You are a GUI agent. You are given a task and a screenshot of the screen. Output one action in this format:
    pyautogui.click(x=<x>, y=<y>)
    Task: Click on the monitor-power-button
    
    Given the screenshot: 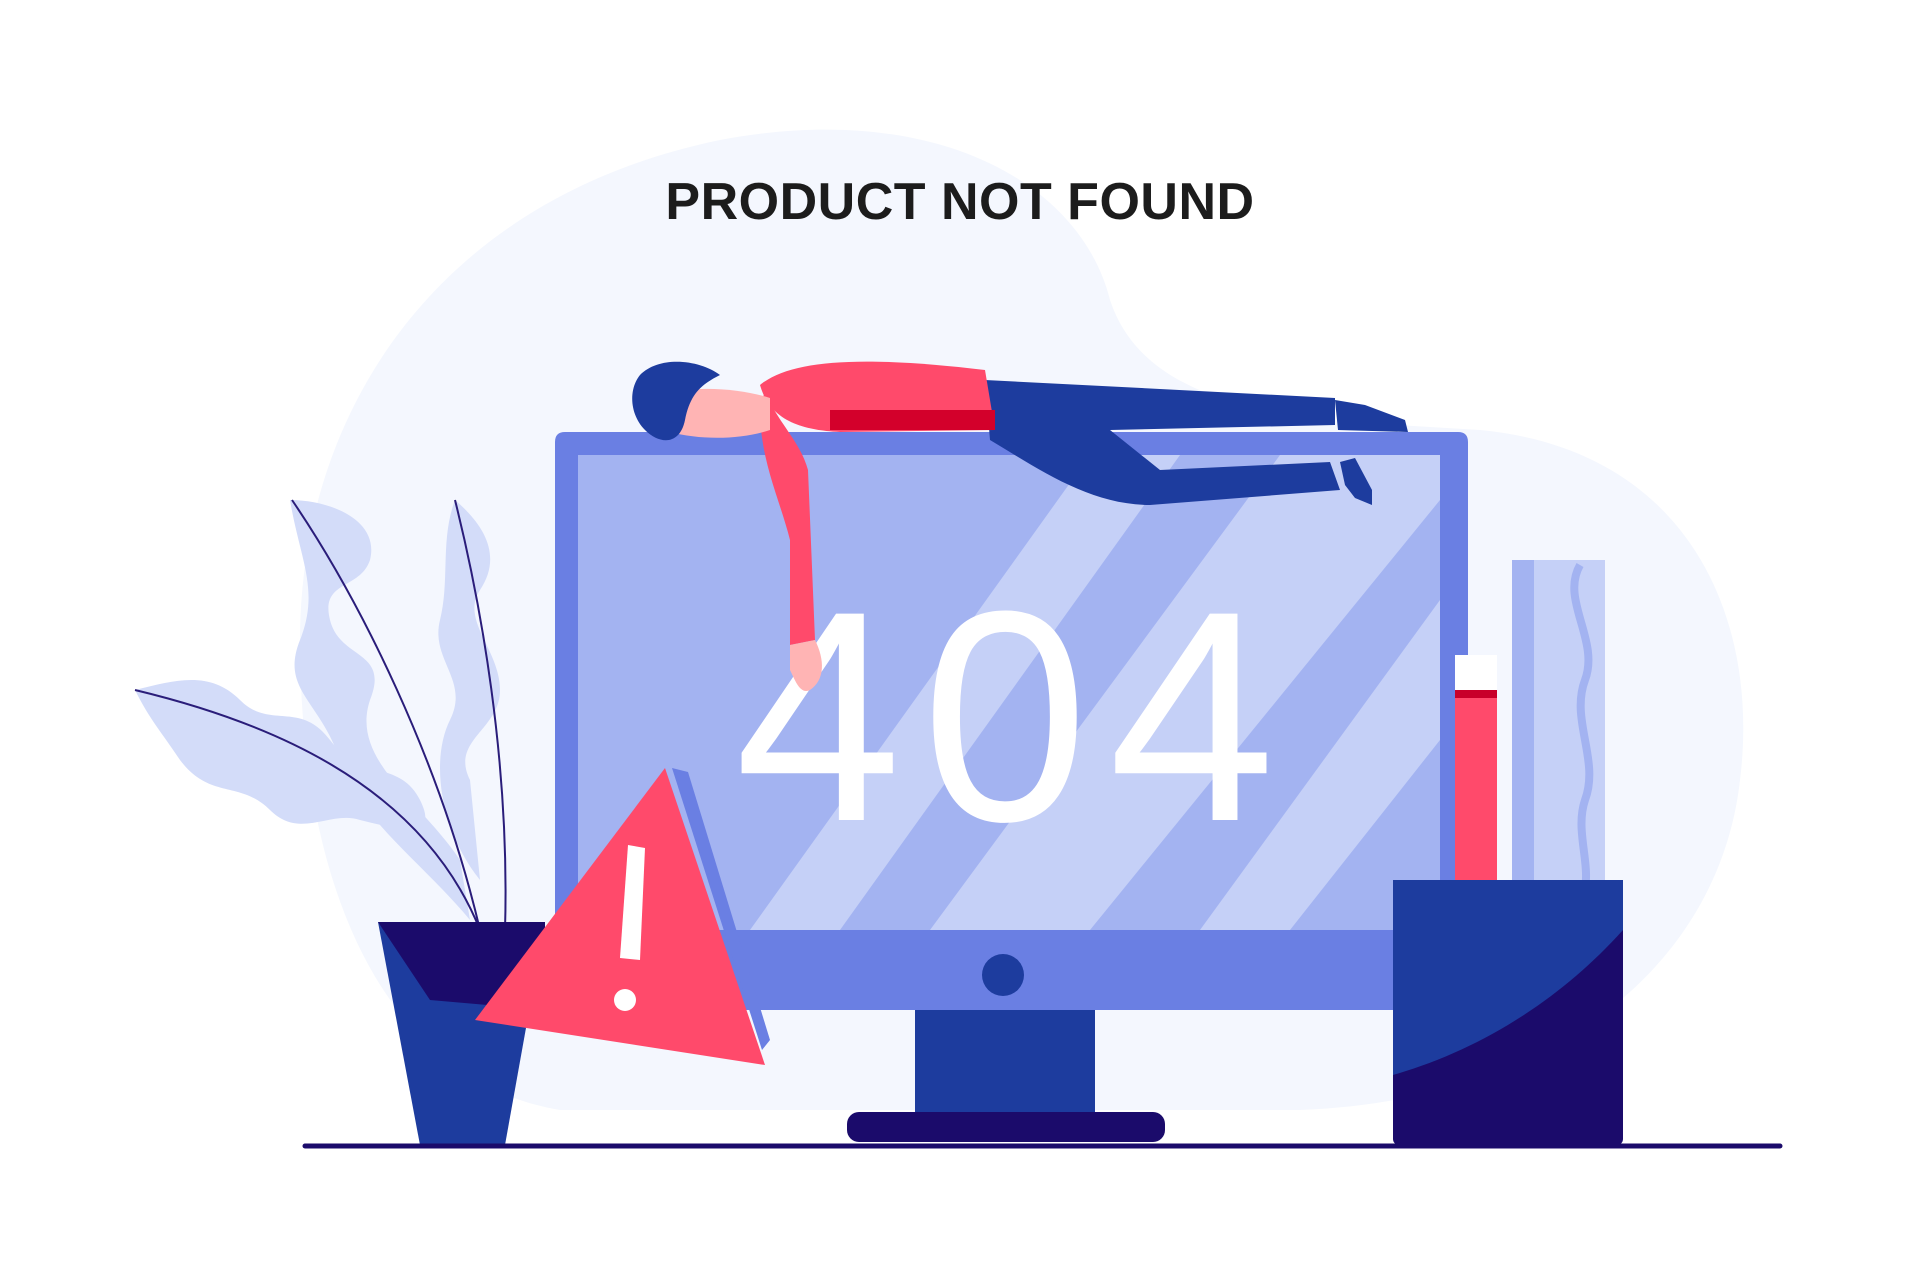 What is the action you would take?
    pyautogui.click(x=1003, y=975)
    